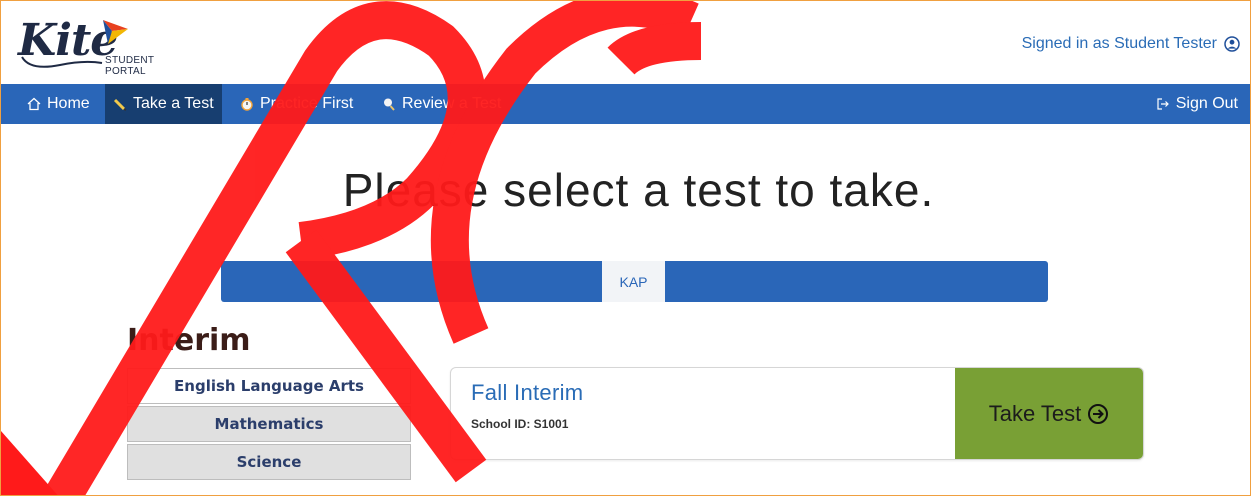  What do you see at coordinates (269, 386) in the screenshot?
I see `subject-english-language-arts: English Language Arts` at bounding box center [269, 386].